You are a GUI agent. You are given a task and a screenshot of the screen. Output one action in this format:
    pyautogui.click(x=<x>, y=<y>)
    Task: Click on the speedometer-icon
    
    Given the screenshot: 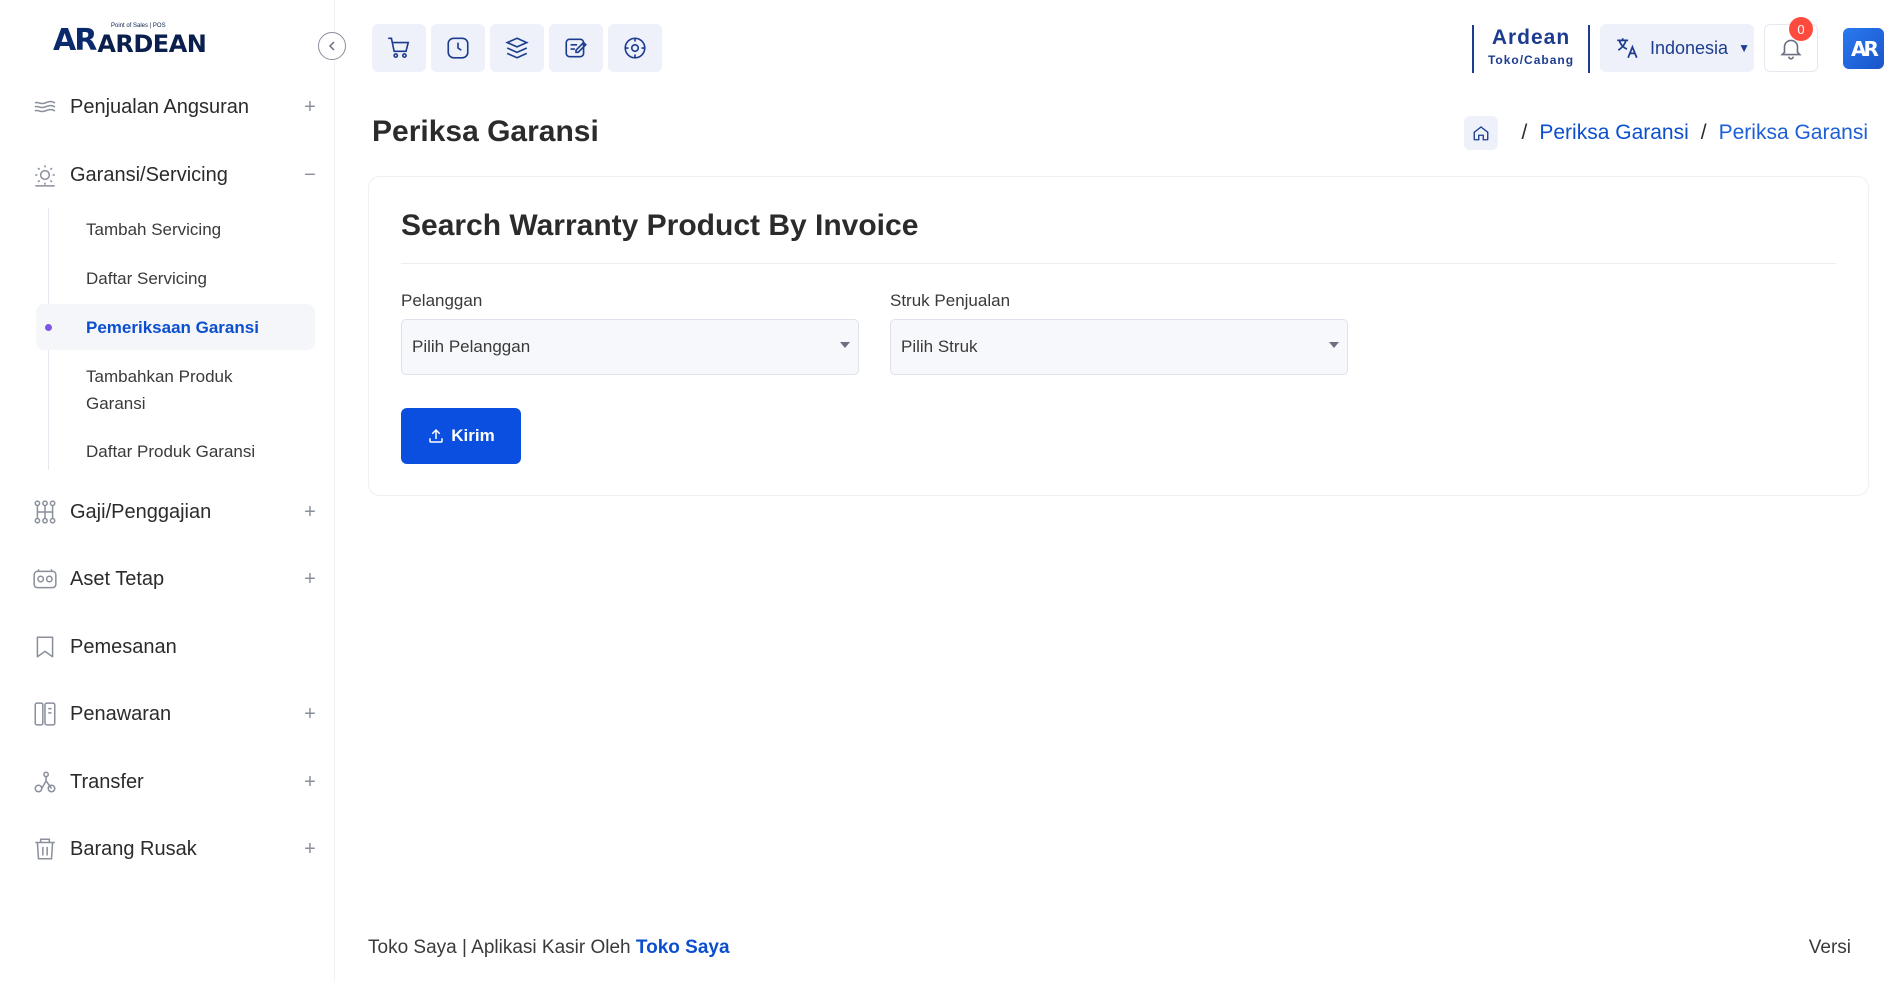 What is the action you would take?
    pyautogui.click(x=635, y=48)
    